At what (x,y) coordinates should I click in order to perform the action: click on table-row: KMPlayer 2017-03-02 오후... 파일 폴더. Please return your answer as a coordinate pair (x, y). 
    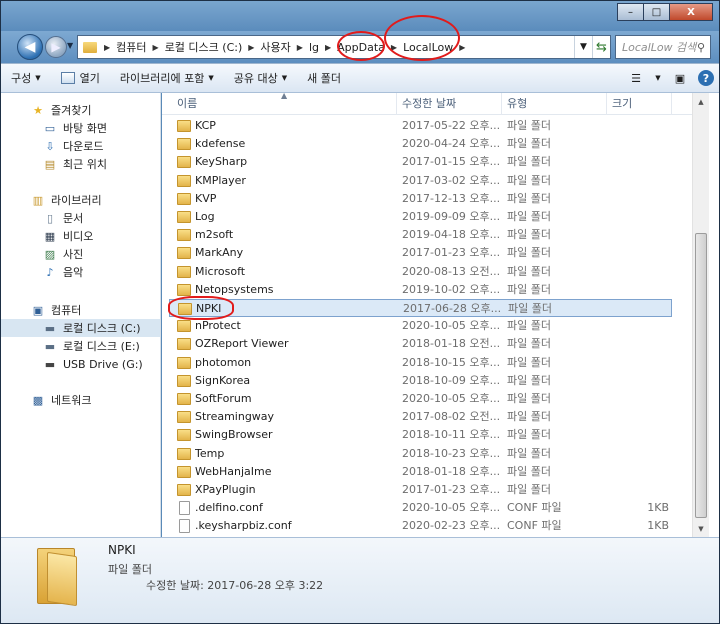
    Looking at the image, I should click on (420, 181).